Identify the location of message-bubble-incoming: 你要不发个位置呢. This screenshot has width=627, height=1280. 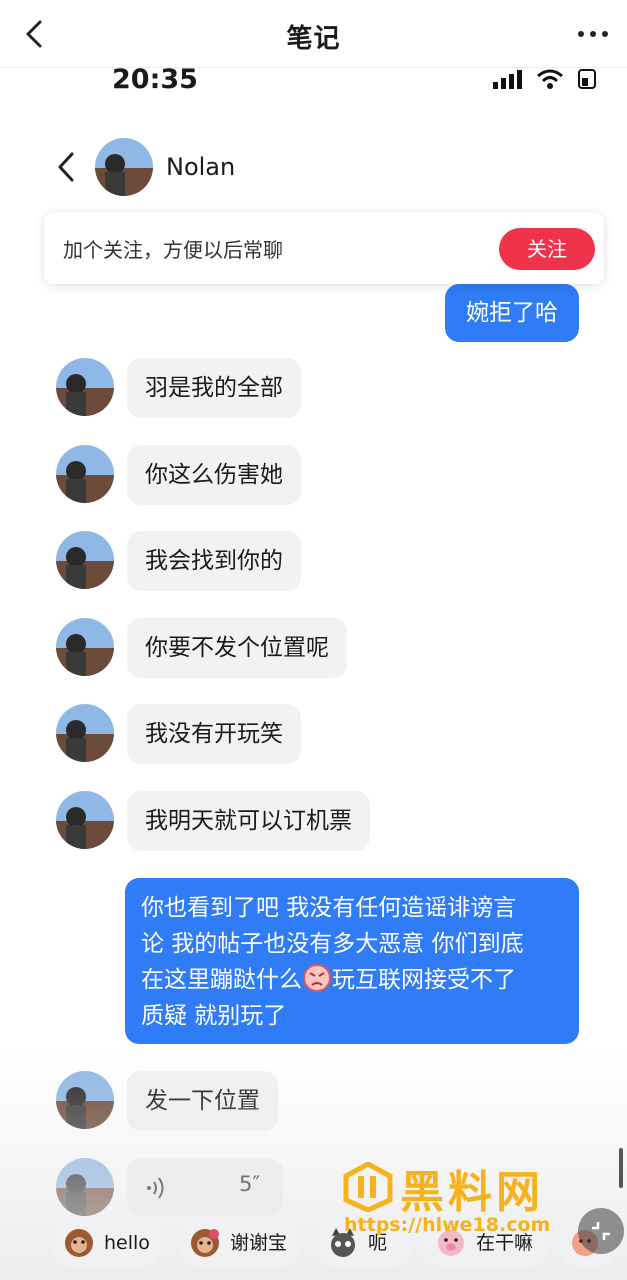
(237, 648).